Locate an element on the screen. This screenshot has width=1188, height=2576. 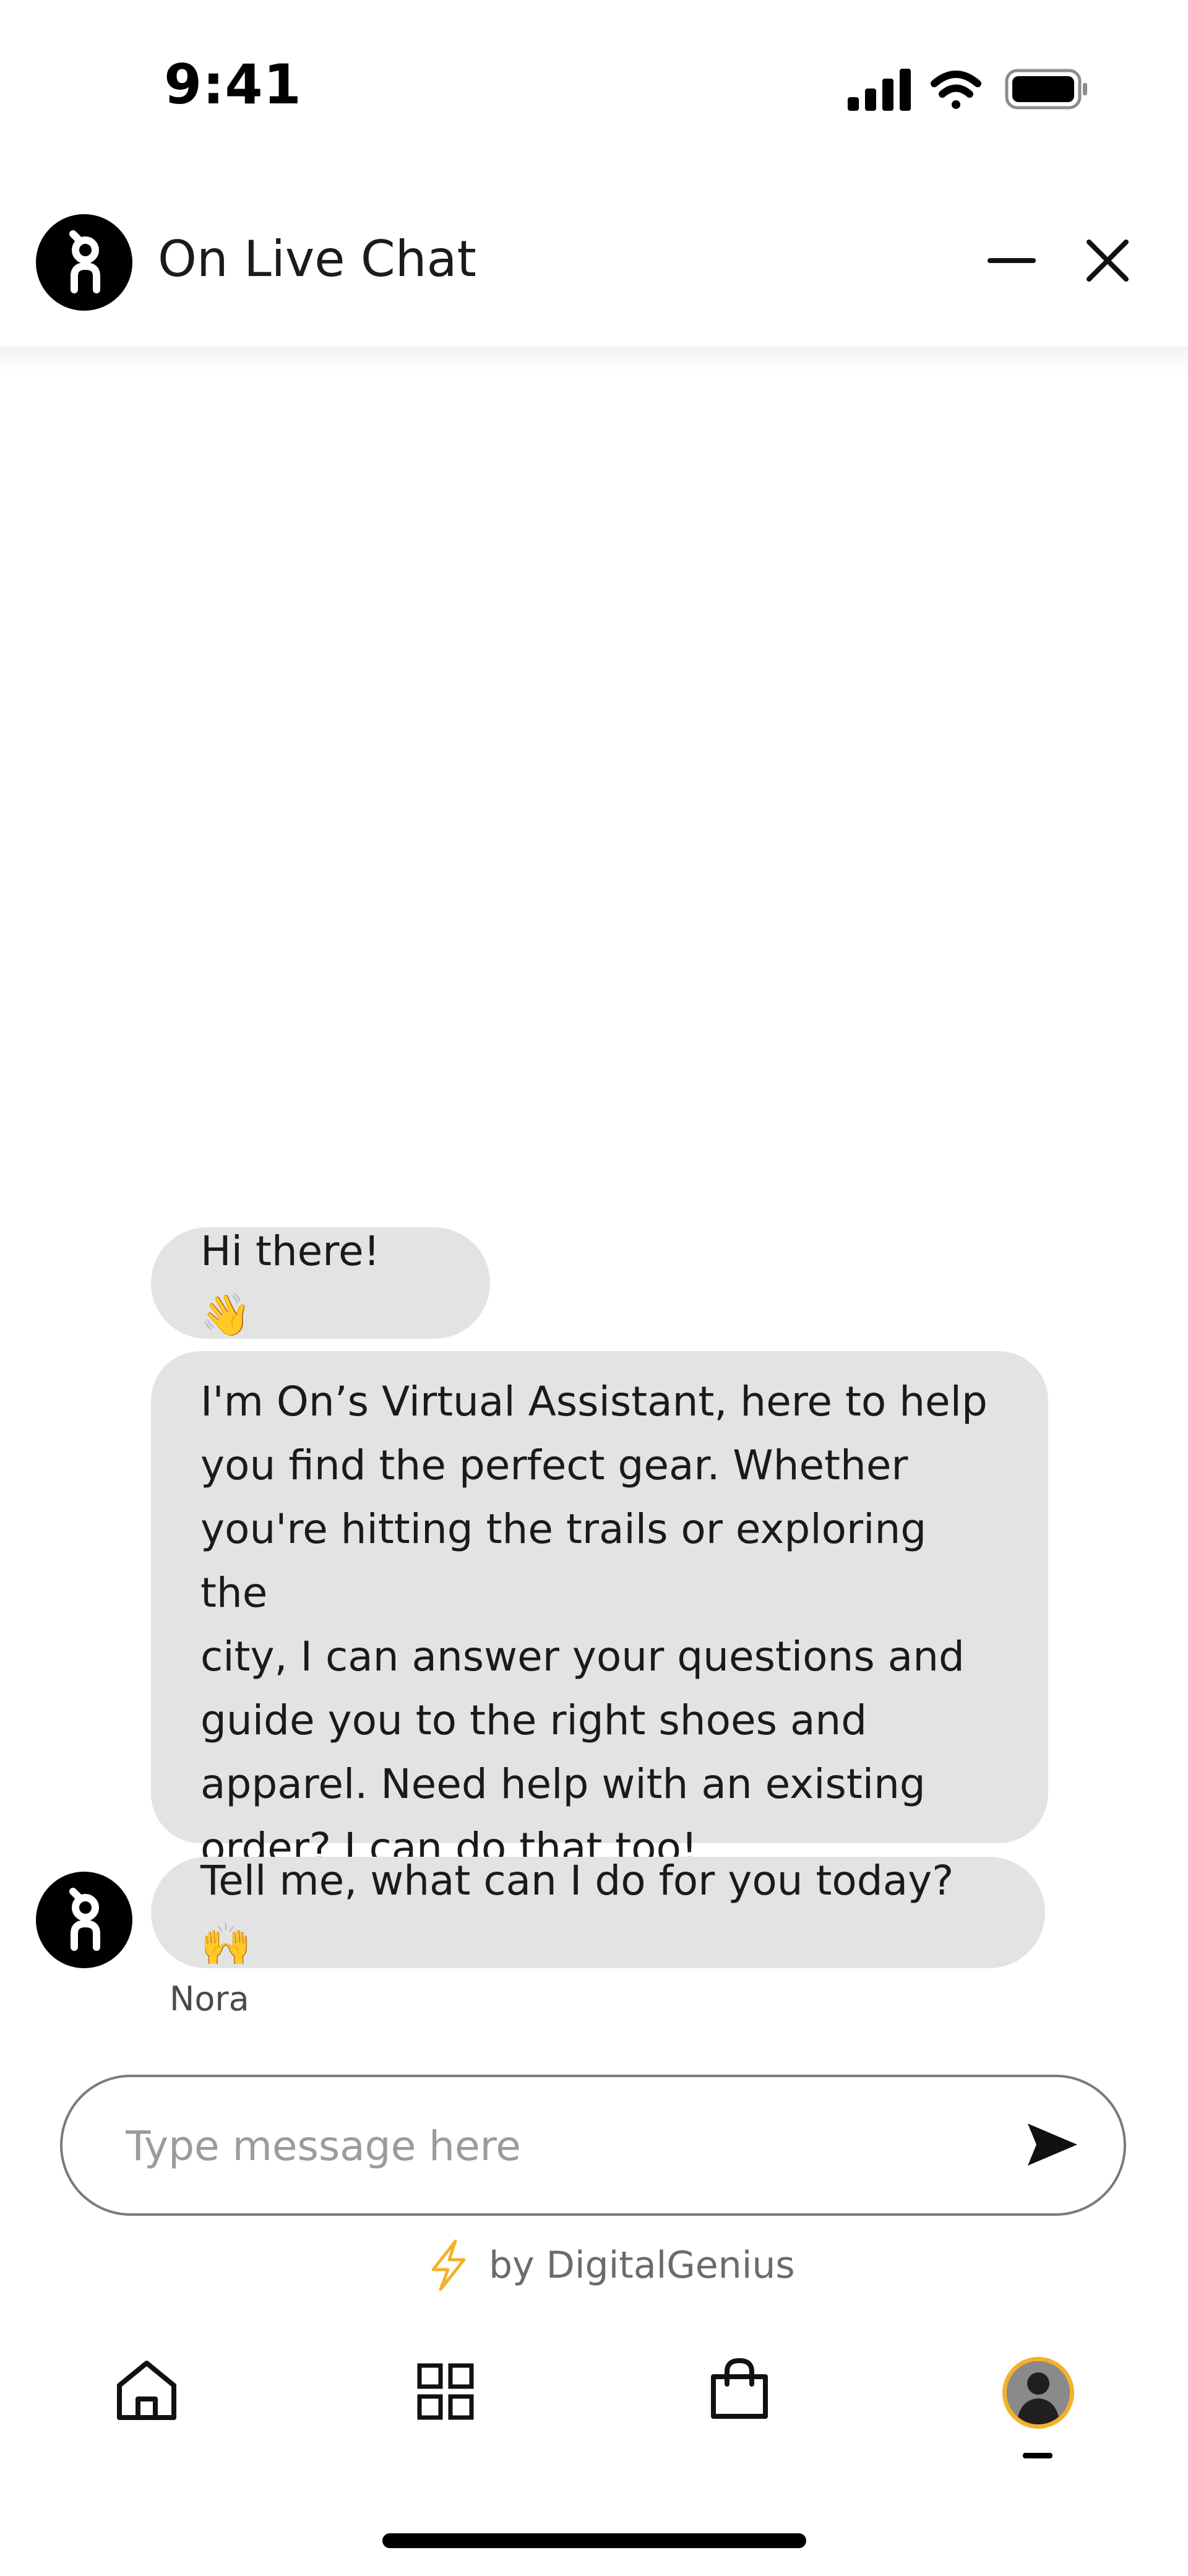
chat-message-greeting: Hi there! 👋 is located at coordinates (320, 1283).